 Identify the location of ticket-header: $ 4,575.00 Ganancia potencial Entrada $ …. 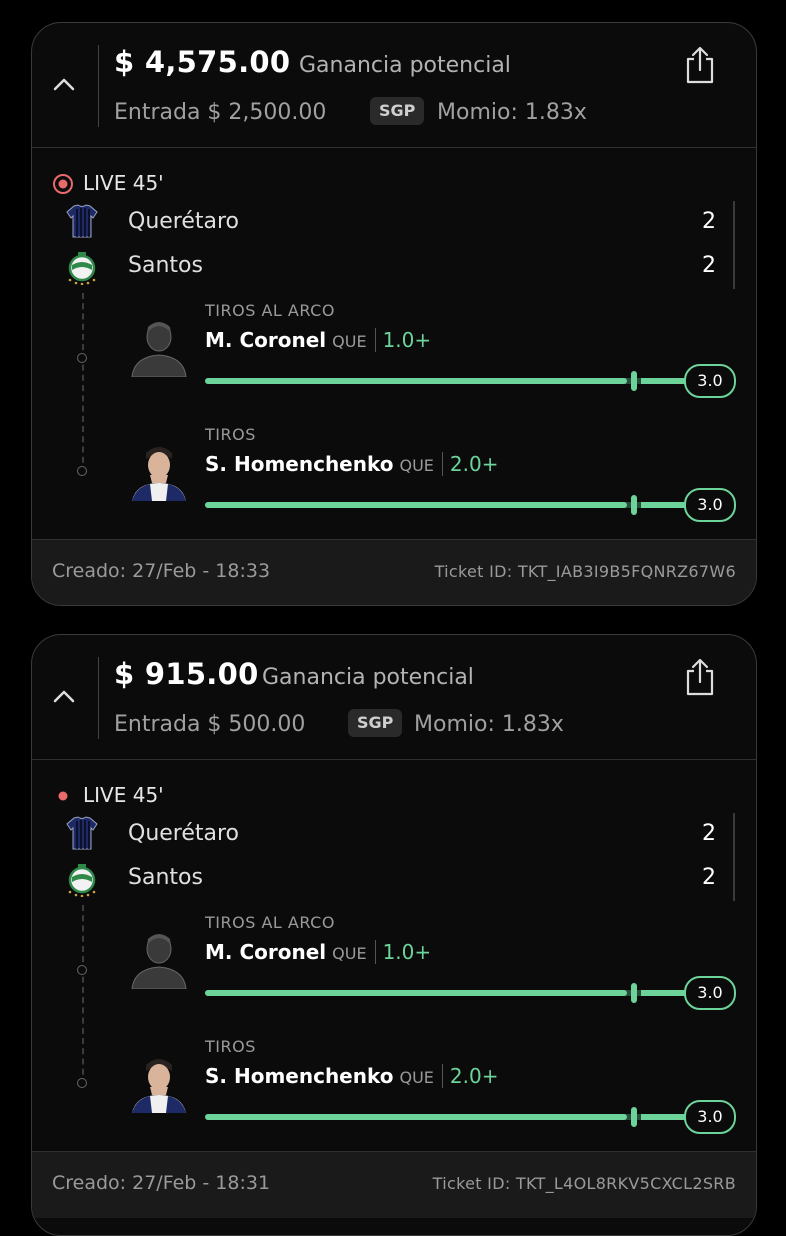
(394, 85).